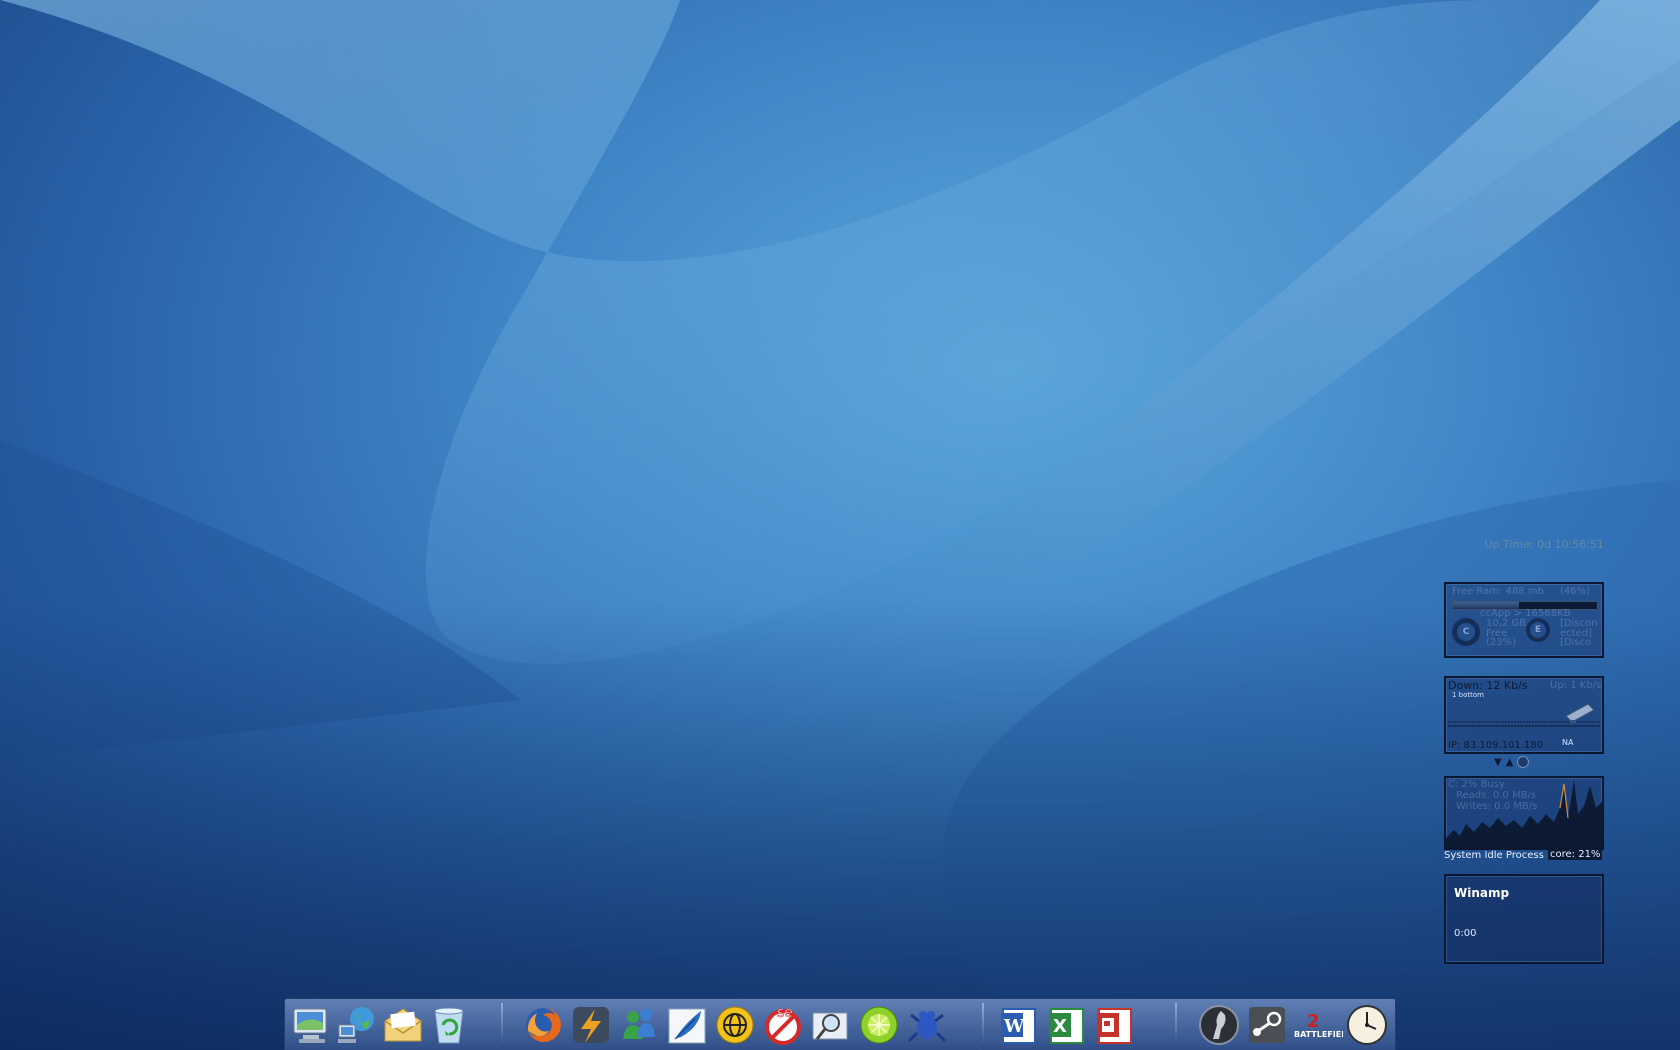 This screenshot has height=1050, width=1680. I want to click on disk-e-gauge: E, so click(1538, 630).